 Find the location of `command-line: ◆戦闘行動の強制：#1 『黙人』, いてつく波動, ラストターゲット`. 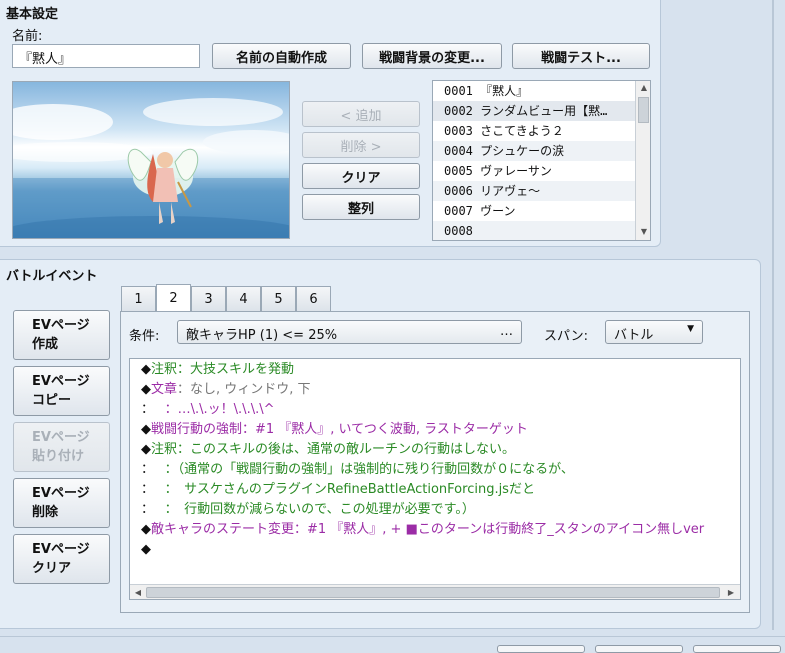

command-line: ◆戦闘行動の強制：#1 『黙人』, いてつく波動, ラストターゲット is located at coordinates (435, 430).